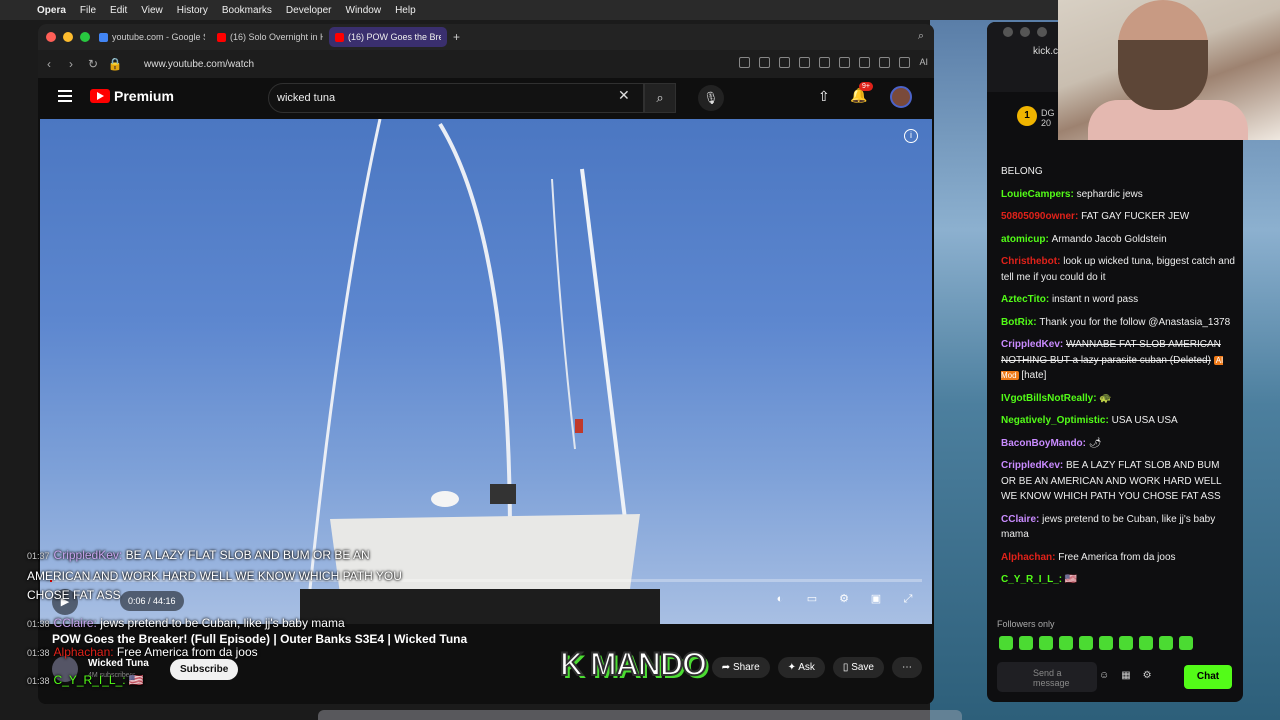 This screenshot has height=720, width=1280. I want to click on account-avatar, so click(901, 97).